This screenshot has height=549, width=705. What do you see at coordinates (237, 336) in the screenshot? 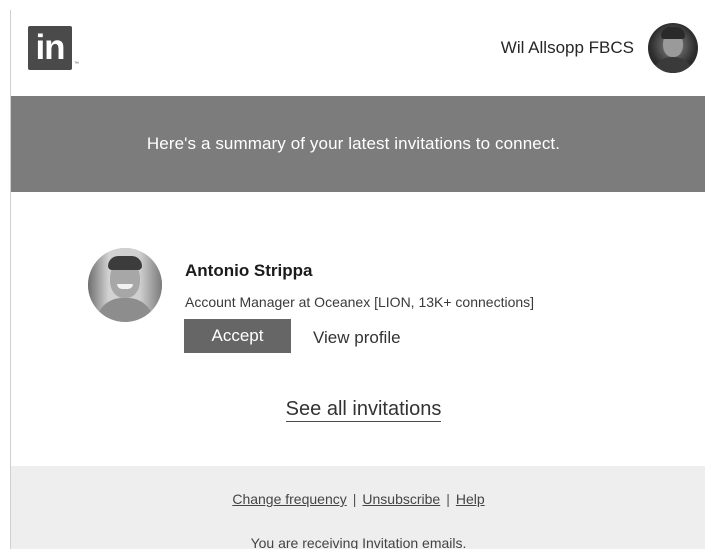
I see `accept-button: Accept` at bounding box center [237, 336].